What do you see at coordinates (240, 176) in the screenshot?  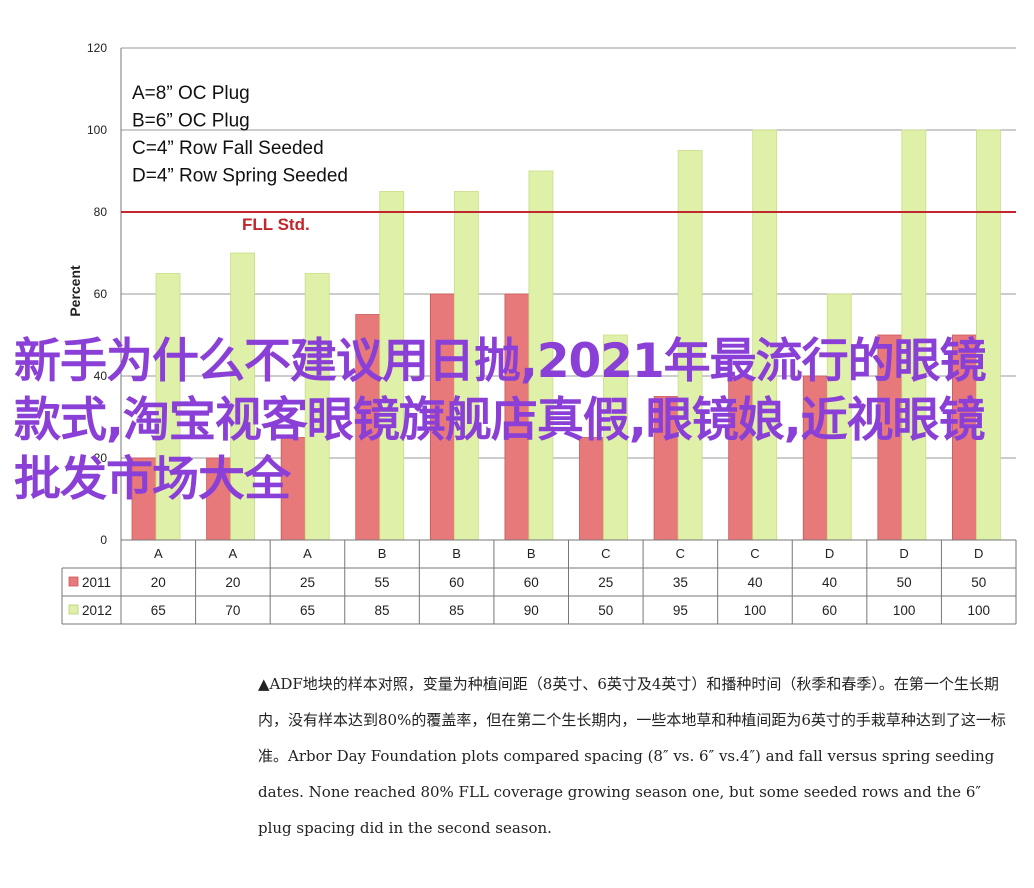 I see `legend-note: D=4” Row Spring Seeded` at bounding box center [240, 176].